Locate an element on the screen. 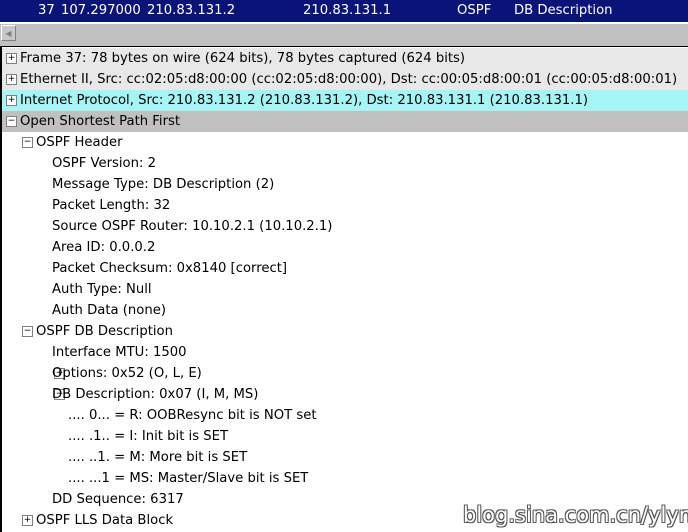 The height and width of the screenshot is (532, 688). tree-row-label: .... 0... = R: OOBResync bit is NOT set is located at coordinates (192, 415).